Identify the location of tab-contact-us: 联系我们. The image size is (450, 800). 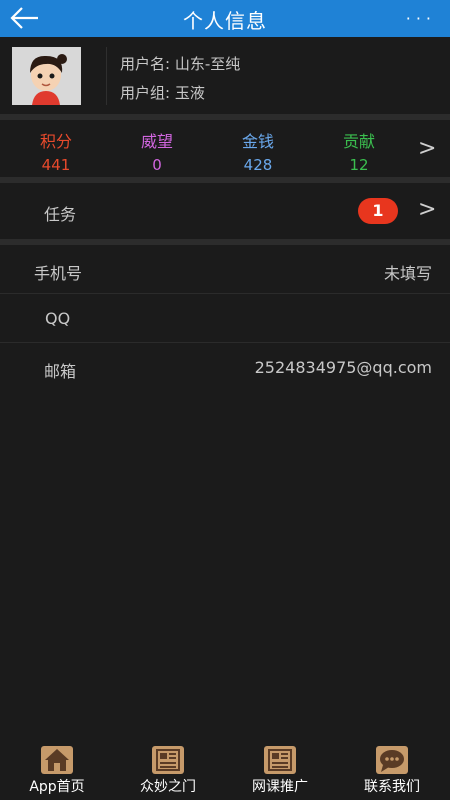
(392, 771).